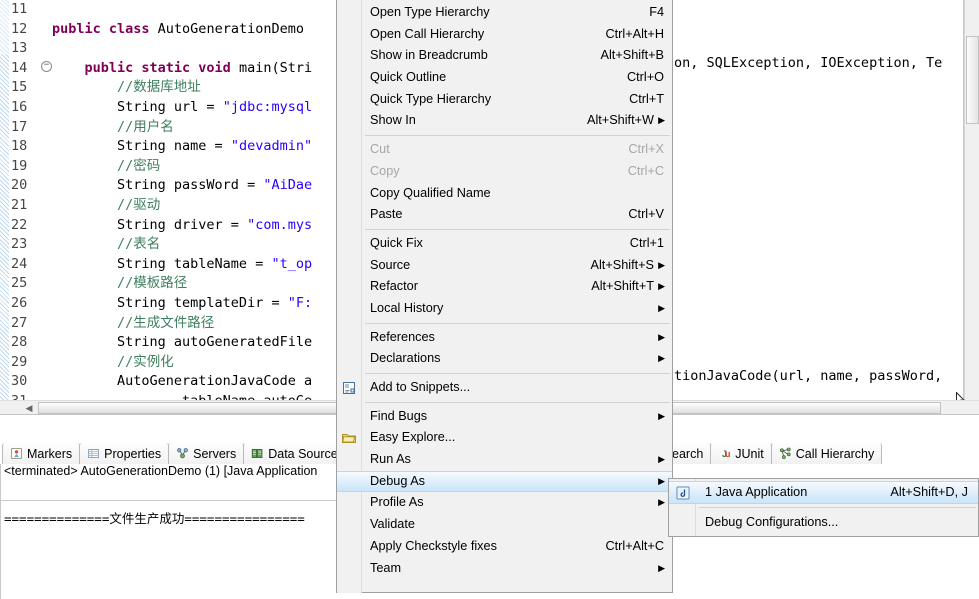 The image size is (979, 599). Describe the element at coordinates (182, 381) in the screenshot. I see `code-text: AutoGenerationJavaCode a` at that location.